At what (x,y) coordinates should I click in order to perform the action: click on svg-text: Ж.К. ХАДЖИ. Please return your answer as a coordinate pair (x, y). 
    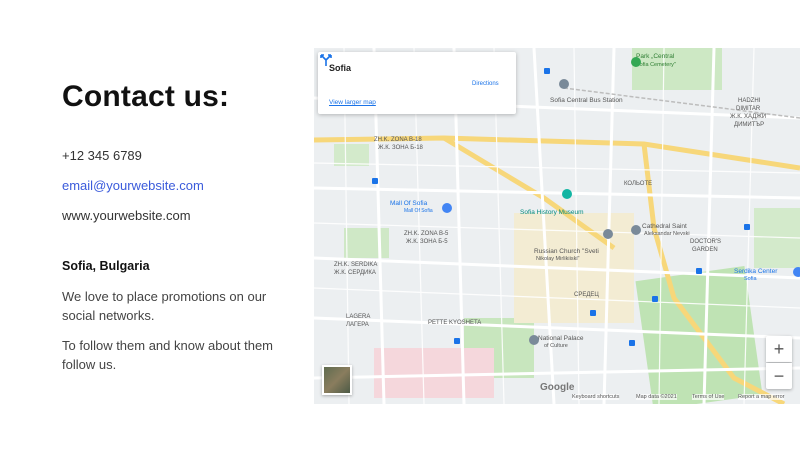
    Looking at the image, I should click on (748, 117).